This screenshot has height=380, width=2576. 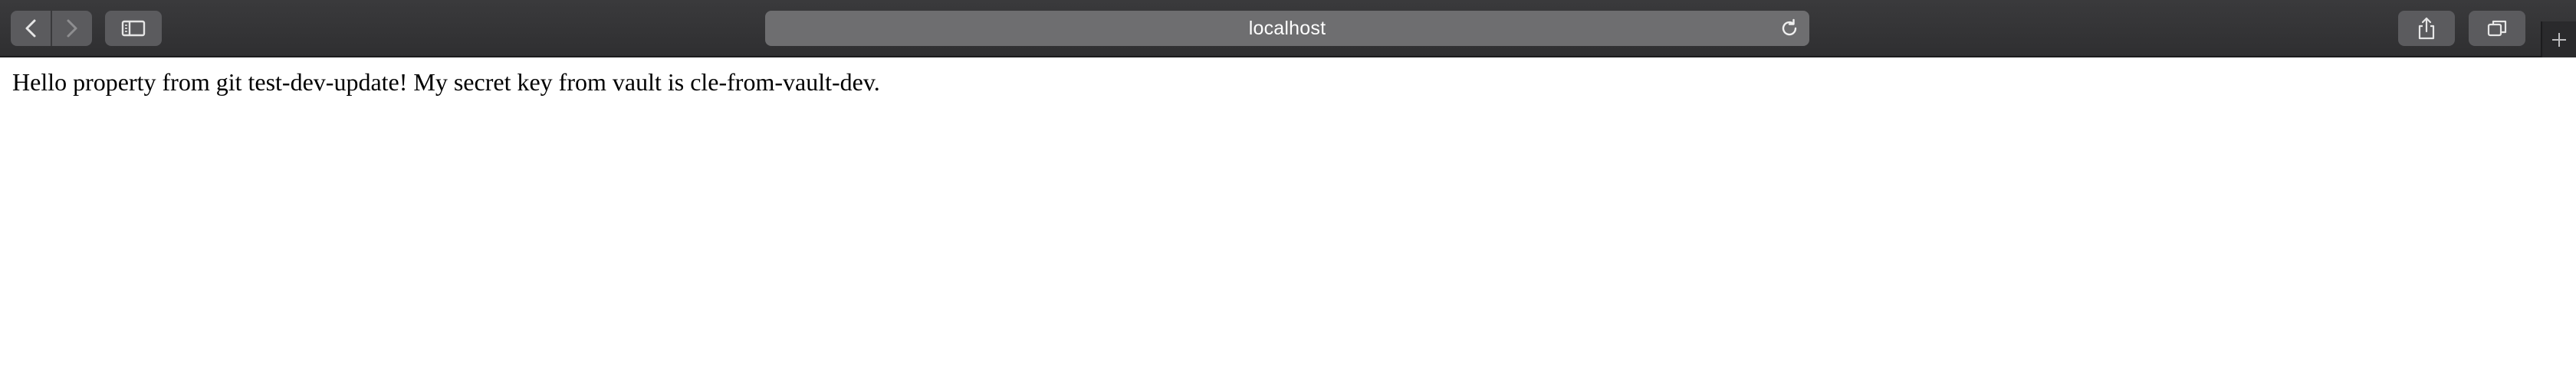 I want to click on address-bar: localhost, so click(x=1287, y=28).